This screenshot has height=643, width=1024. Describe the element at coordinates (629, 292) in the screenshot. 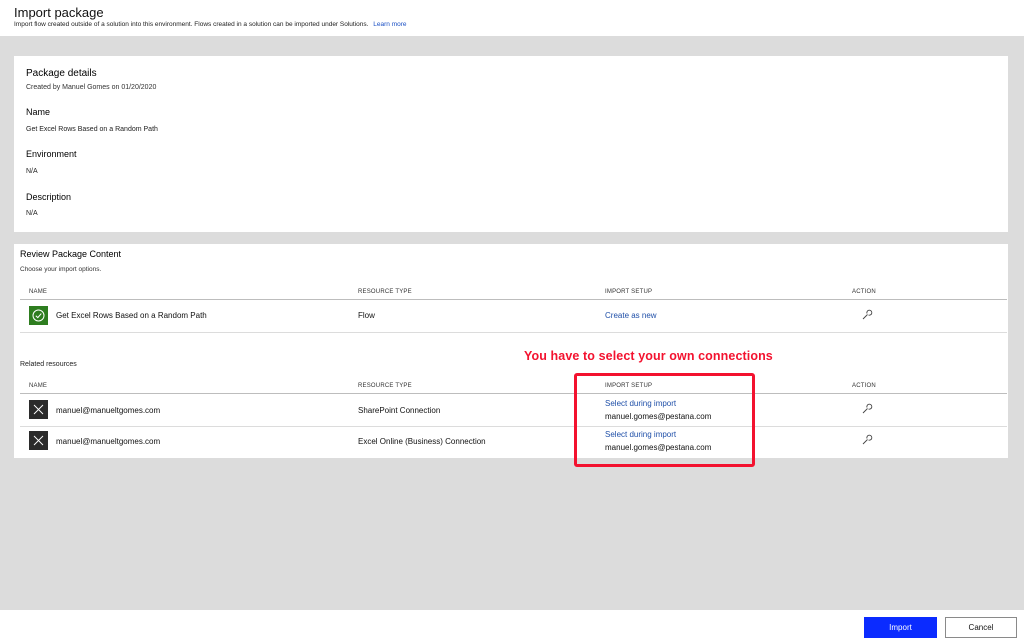

I see `column-import-setup: IMPORT SETUP` at that location.